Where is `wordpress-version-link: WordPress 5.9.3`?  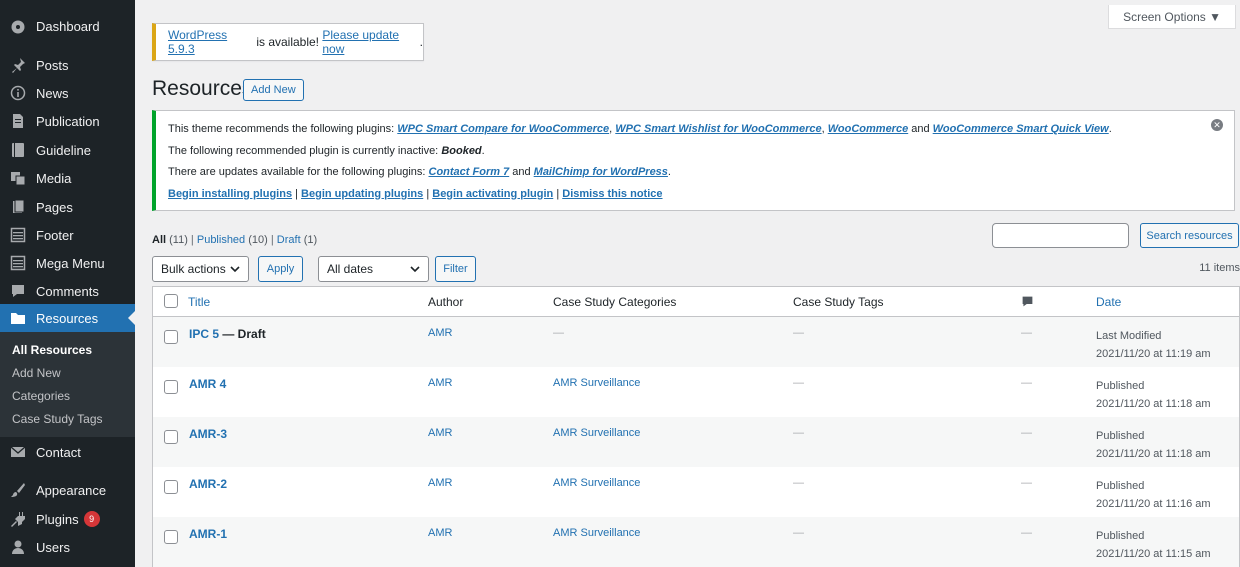
wordpress-version-link: WordPress 5.9.3 is located at coordinates (210, 42).